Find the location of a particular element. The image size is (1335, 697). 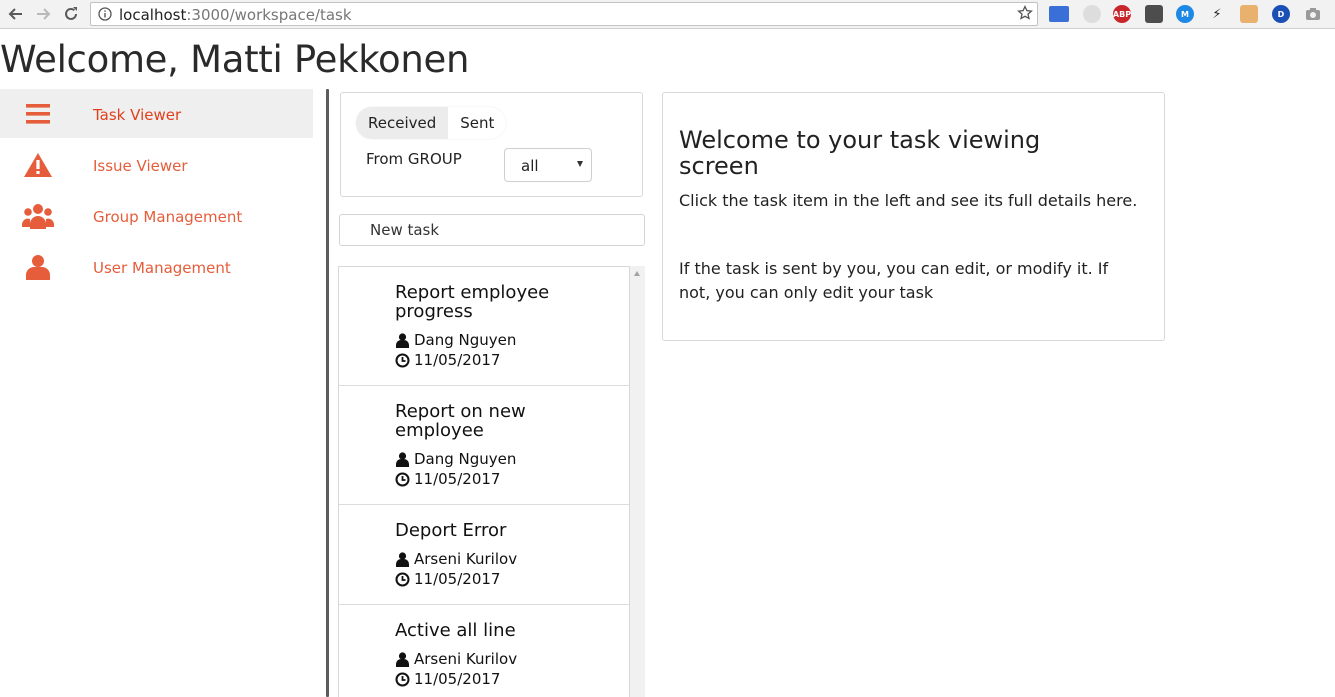

reload-button is located at coordinates (71, 14).